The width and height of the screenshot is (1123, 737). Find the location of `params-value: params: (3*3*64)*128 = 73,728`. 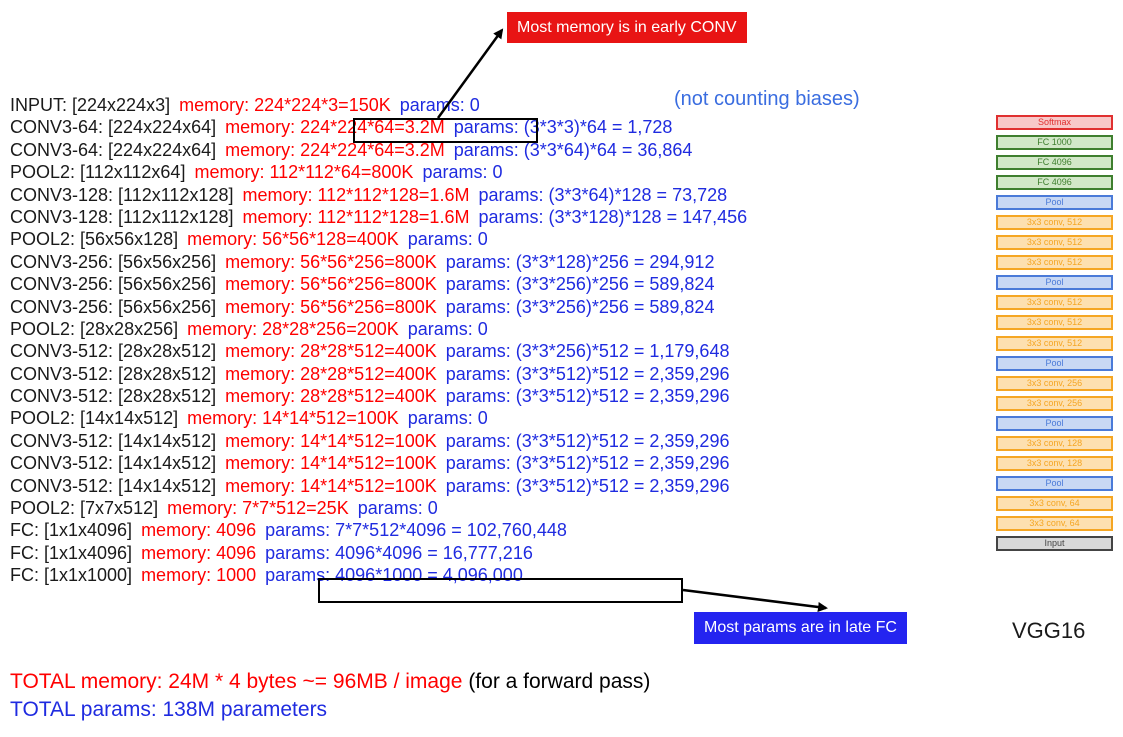

params-value: params: (3*3*64)*128 = 73,728 is located at coordinates (603, 194).